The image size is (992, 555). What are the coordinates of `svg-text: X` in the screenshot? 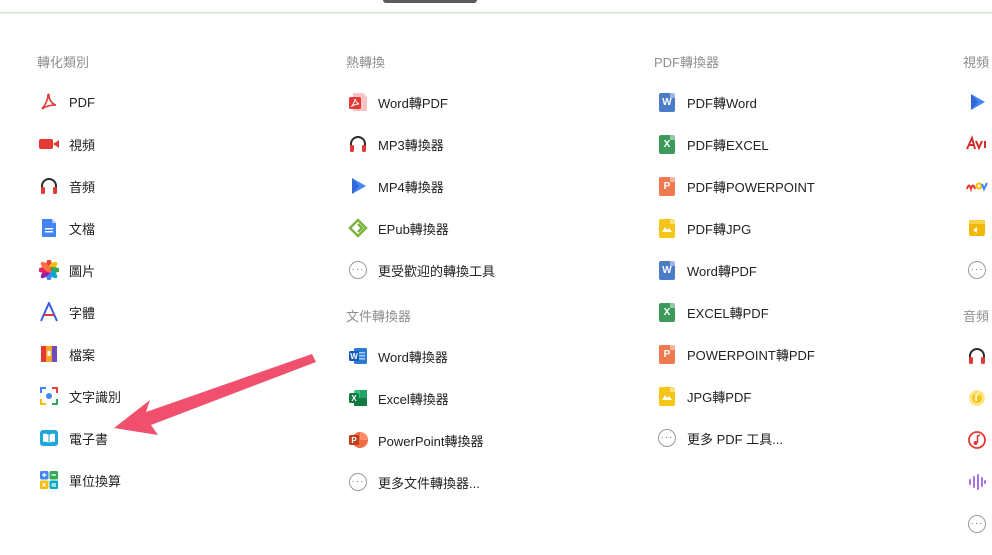 It's located at (354, 398).